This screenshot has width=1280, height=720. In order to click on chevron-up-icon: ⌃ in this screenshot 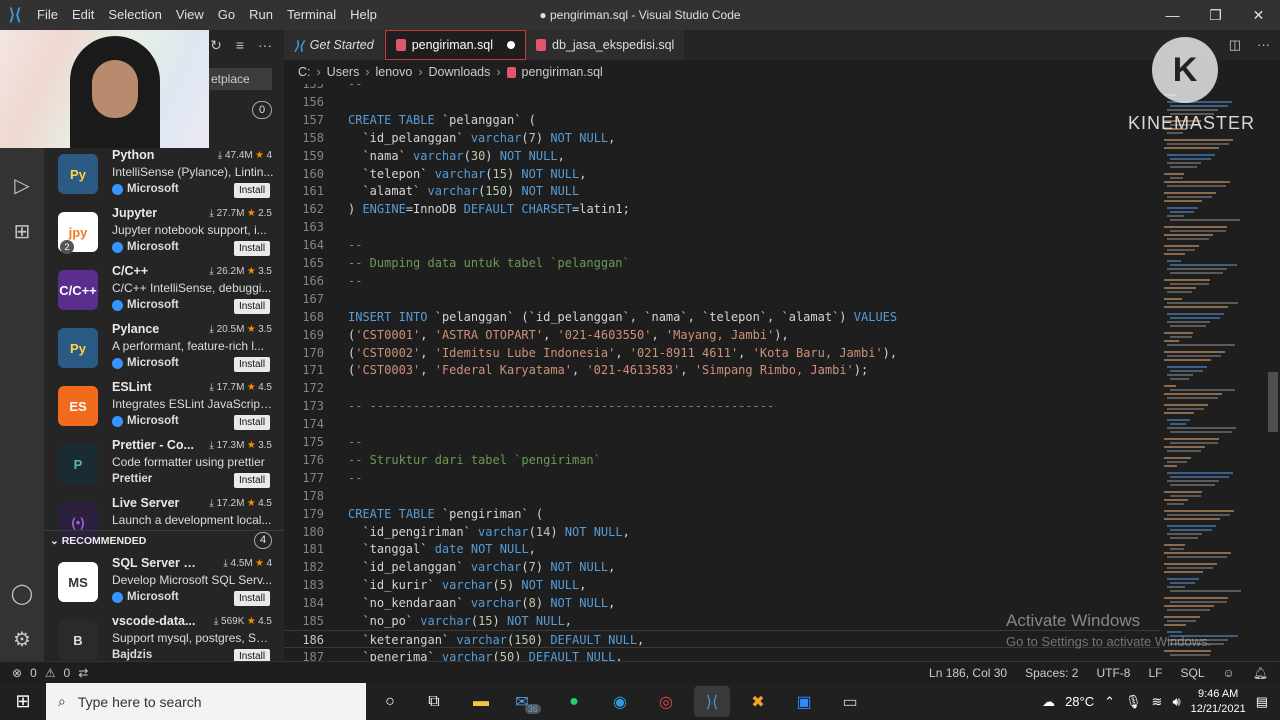, I will do `click(1109, 702)`.